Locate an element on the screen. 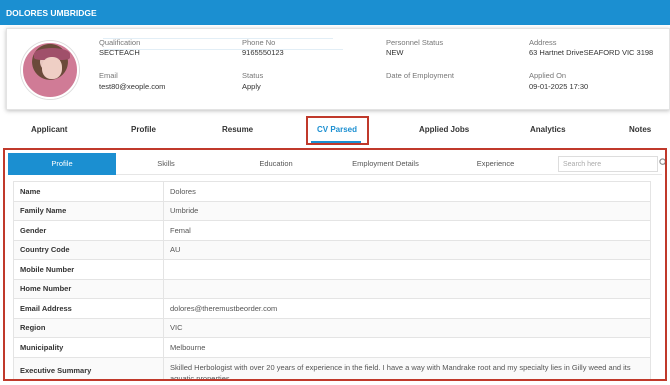  row-value: VIC is located at coordinates (407, 327).